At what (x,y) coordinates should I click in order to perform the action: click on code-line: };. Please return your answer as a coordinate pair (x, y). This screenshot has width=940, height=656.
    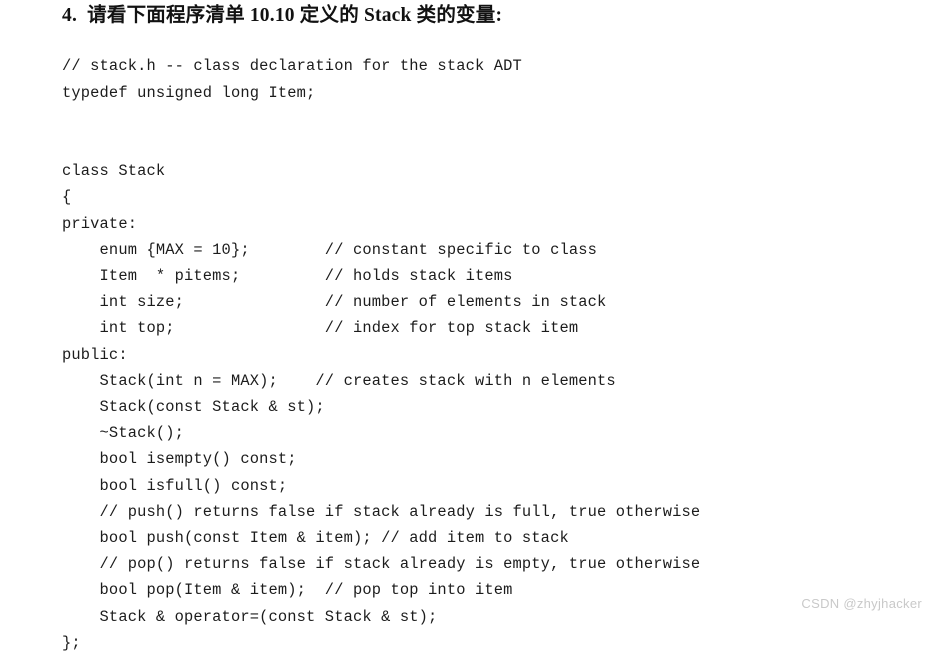
    Looking at the image, I should click on (71, 642).